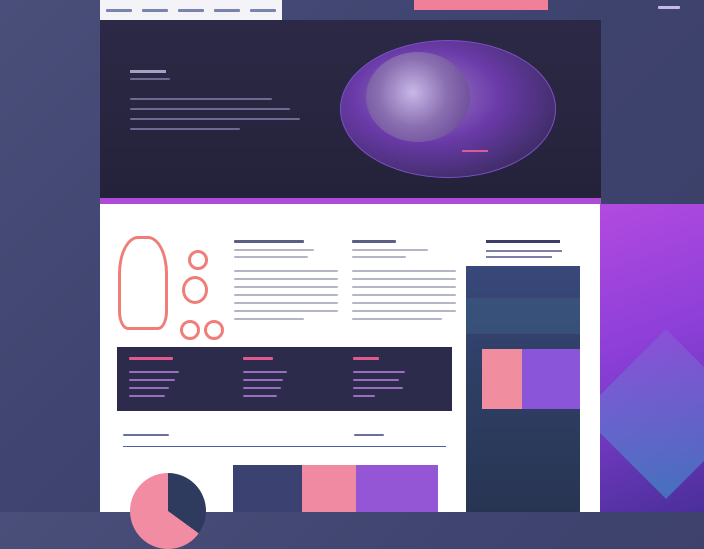  What do you see at coordinates (418, 97) in the screenshot?
I see `hero-globe-core` at bounding box center [418, 97].